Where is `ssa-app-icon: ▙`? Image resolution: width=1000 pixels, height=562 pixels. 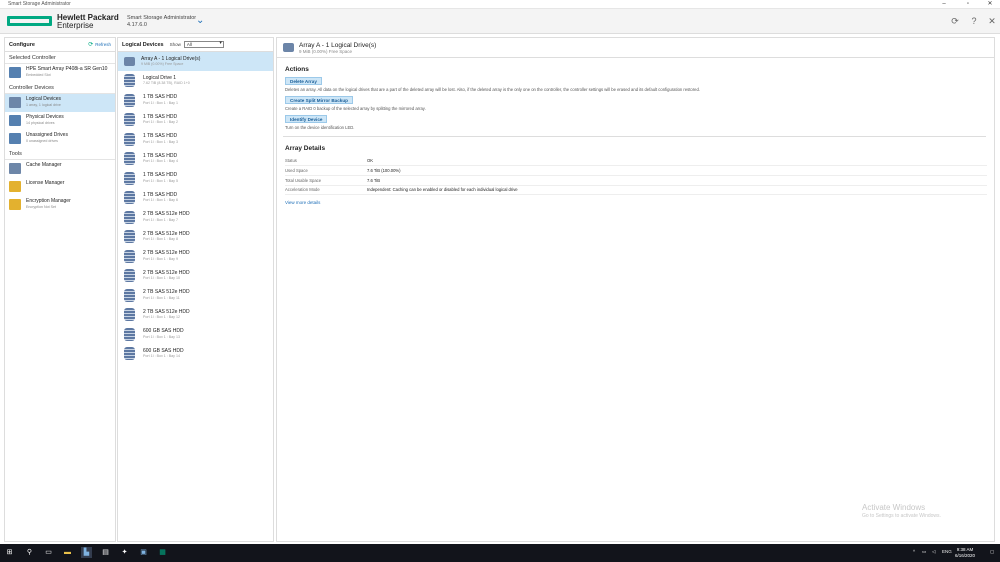
ssa-app-icon: ▙ is located at coordinates (86, 552).